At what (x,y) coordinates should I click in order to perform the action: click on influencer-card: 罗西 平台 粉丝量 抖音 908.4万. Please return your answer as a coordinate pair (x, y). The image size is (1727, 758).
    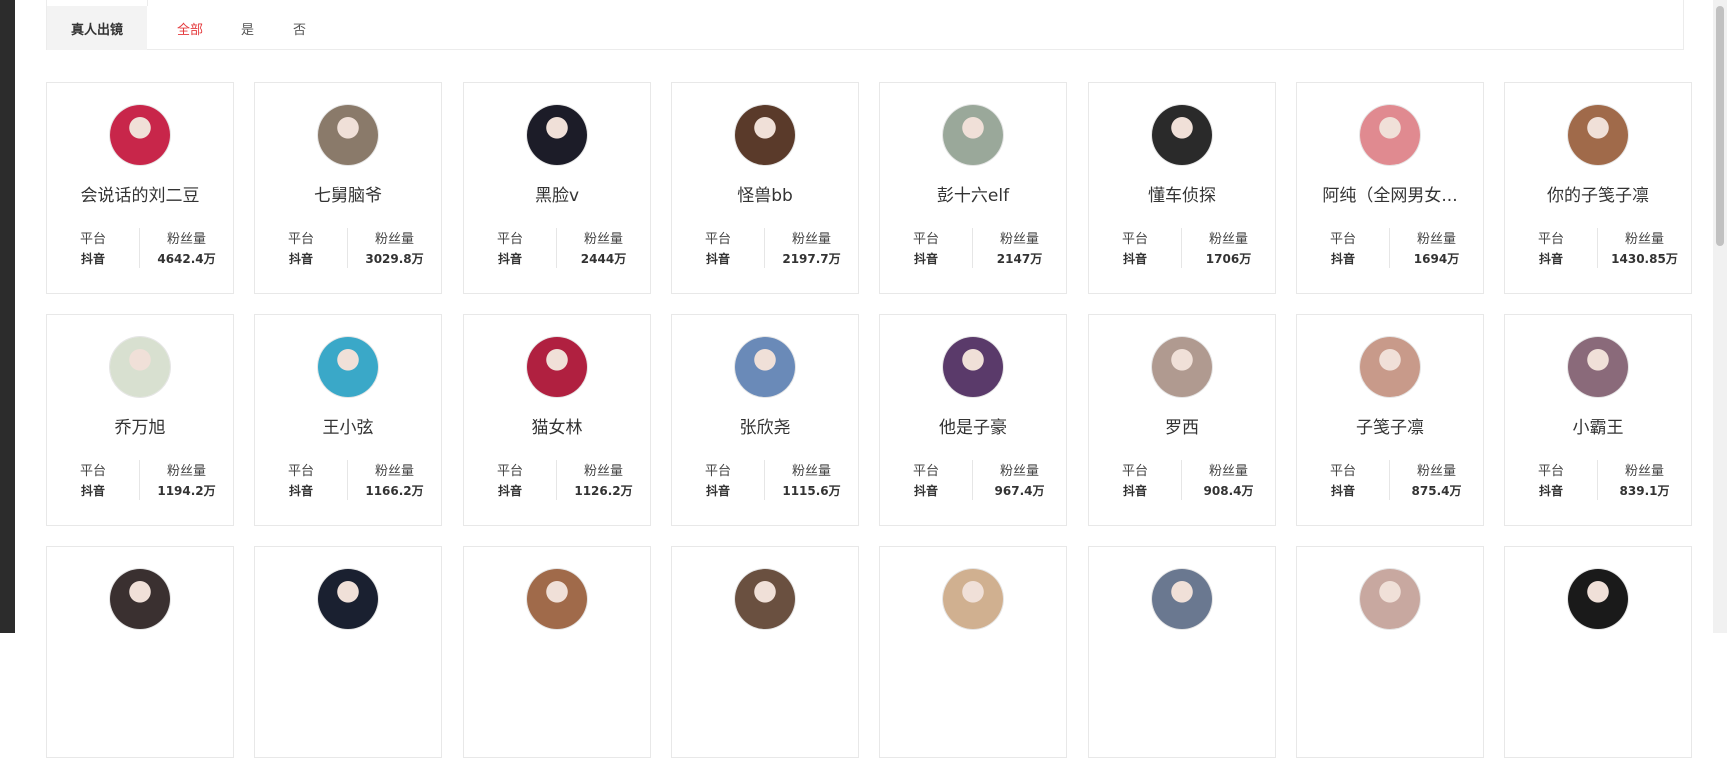
    Looking at the image, I should click on (1182, 420).